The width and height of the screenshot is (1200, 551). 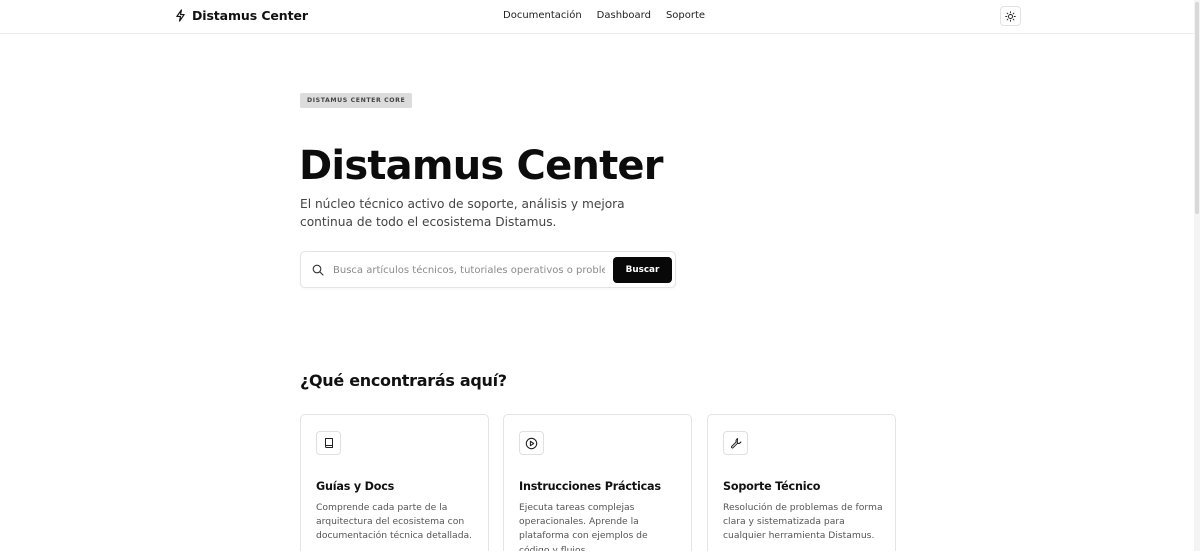 I want to click on search-bar: Buscar, so click(x=488, y=269).